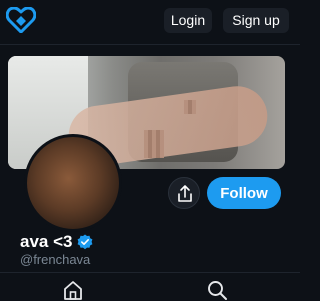  What do you see at coordinates (150, 44) in the screenshot?
I see `header-divider` at bounding box center [150, 44].